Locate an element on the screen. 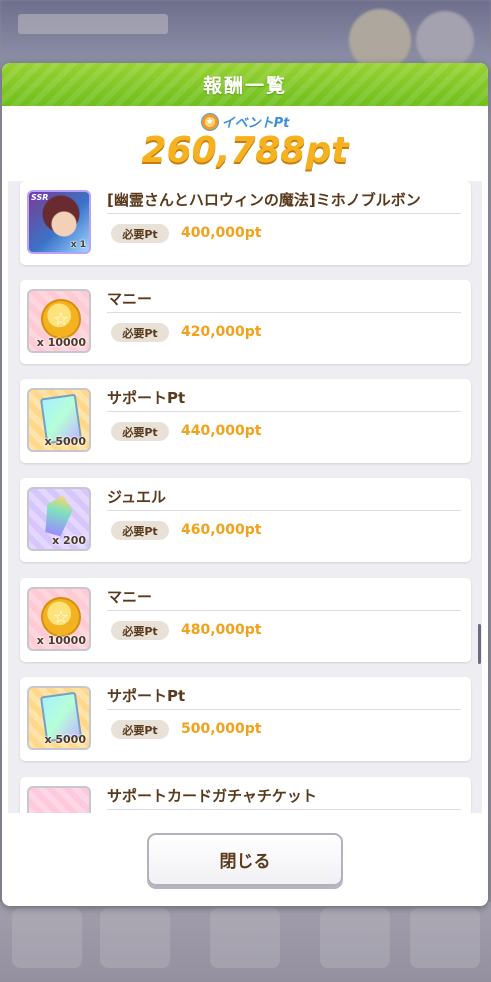 This screenshot has width=491, height=982. reward-quantity: x 200 is located at coordinates (69, 540).